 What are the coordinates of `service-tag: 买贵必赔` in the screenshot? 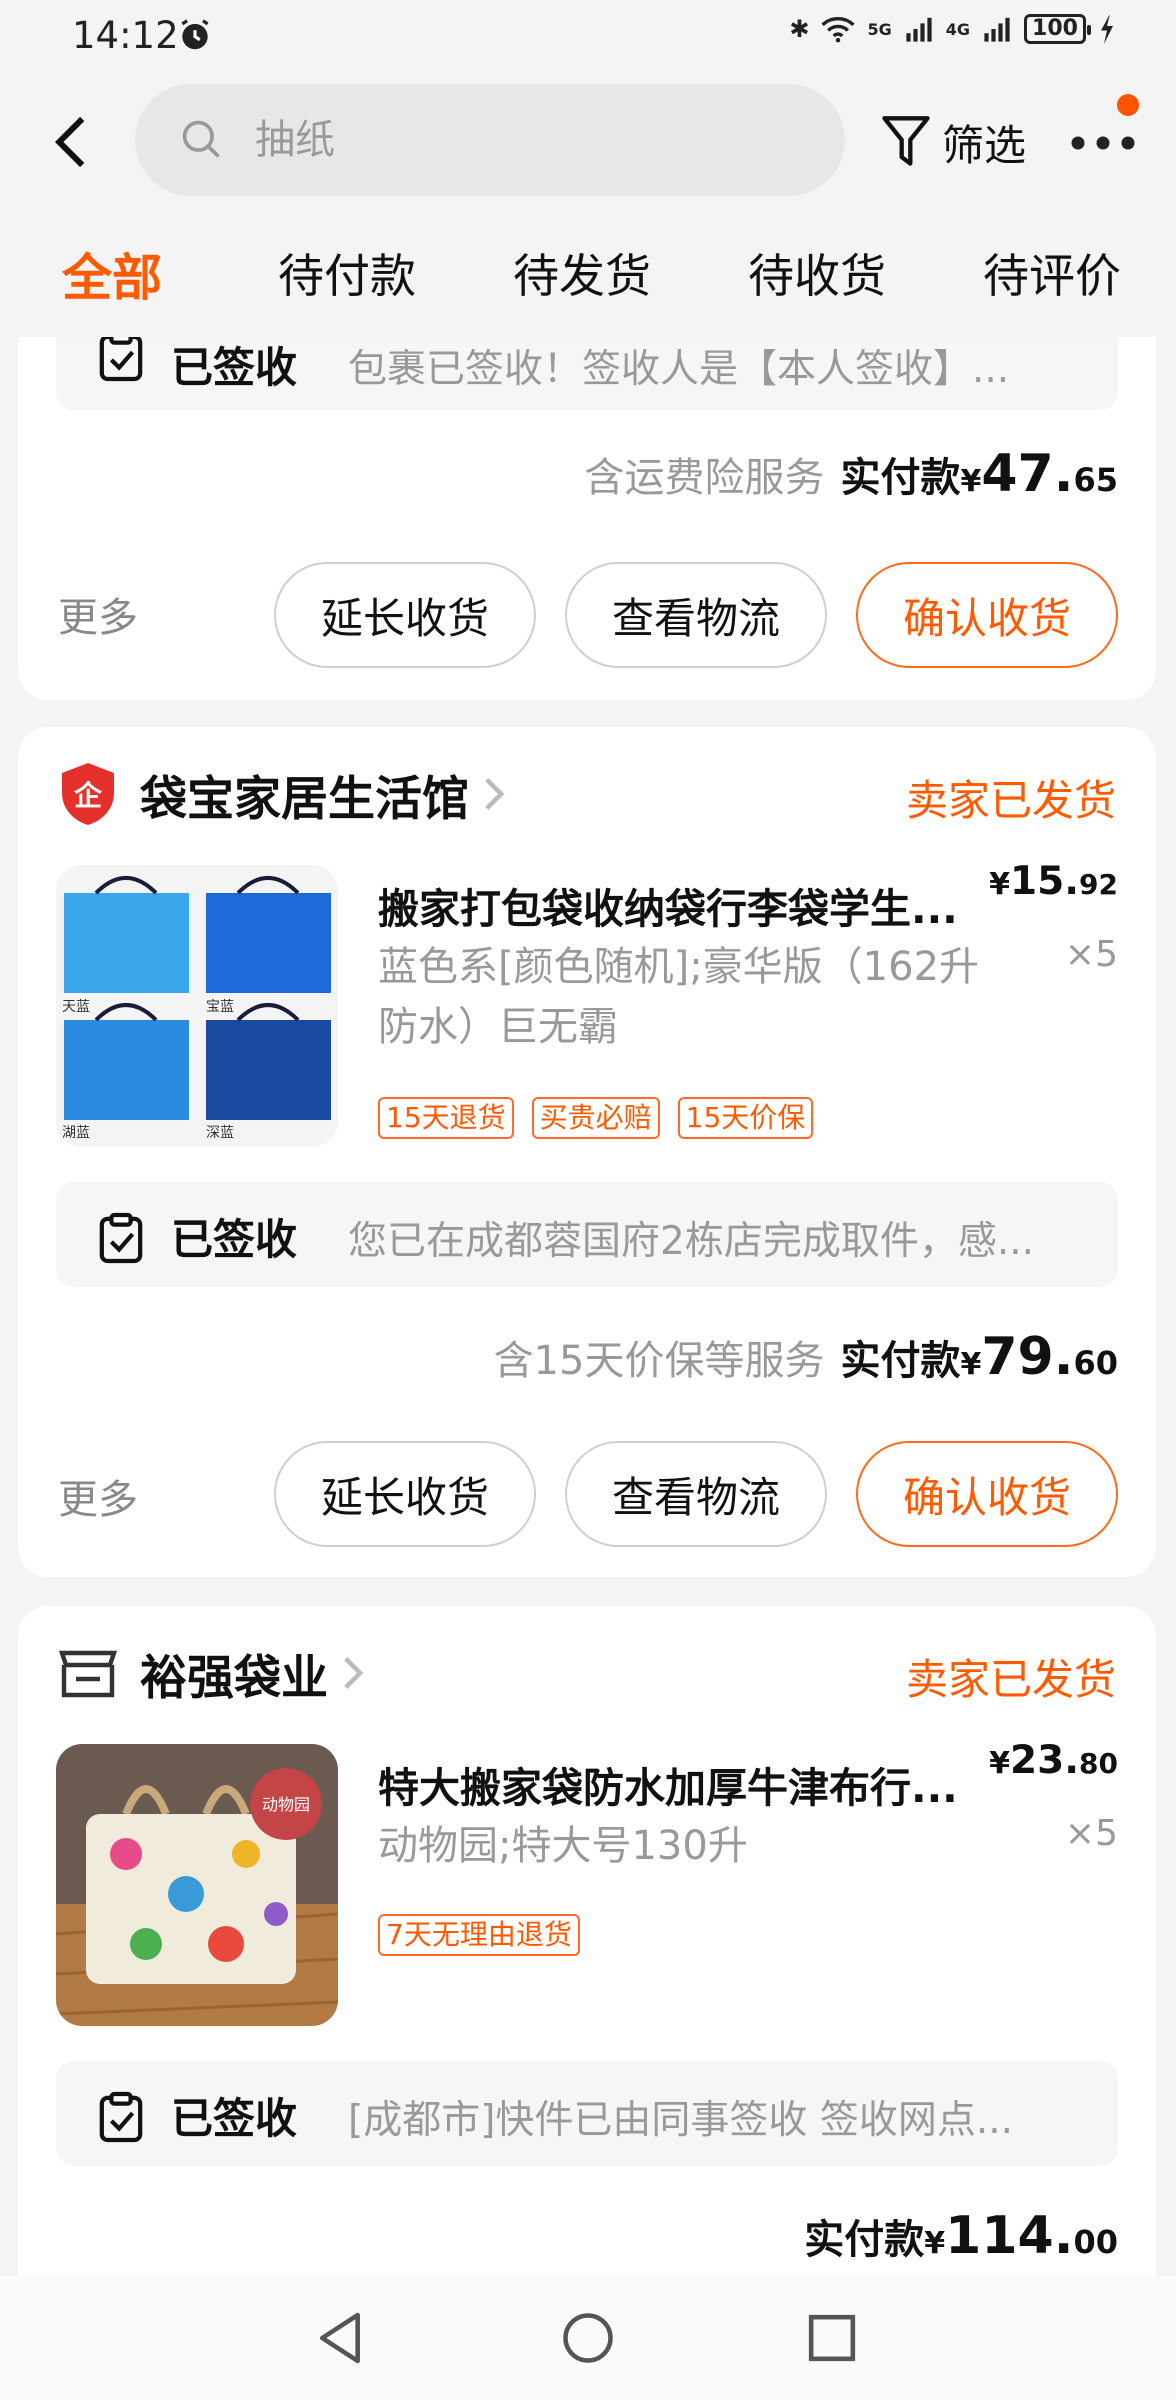 It's located at (595, 1118).